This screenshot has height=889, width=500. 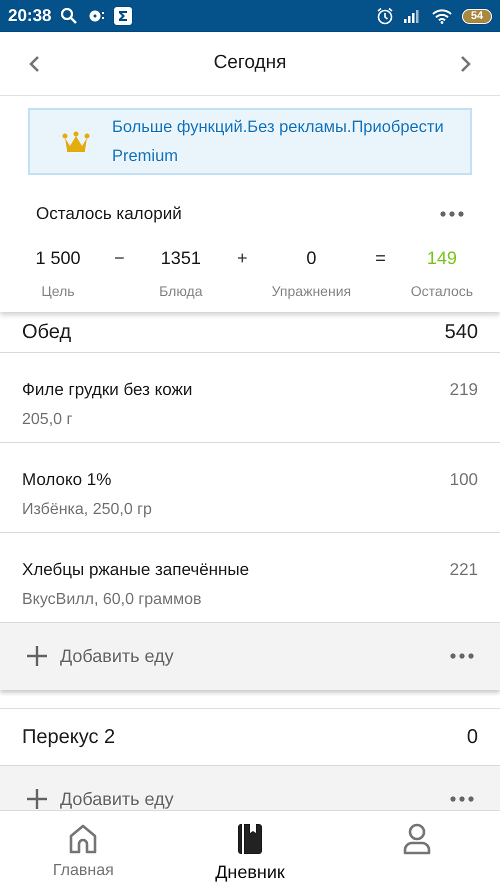 What do you see at coordinates (466, 63) in the screenshot?
I see `next-day-button` at bounding box center [466, 63].